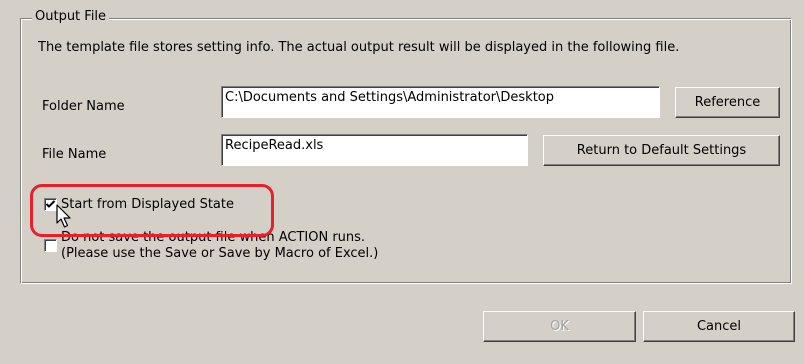 The height and width of the screenshot is (364, 804). I want to click on reference-button: Reference, so click(727, 102).